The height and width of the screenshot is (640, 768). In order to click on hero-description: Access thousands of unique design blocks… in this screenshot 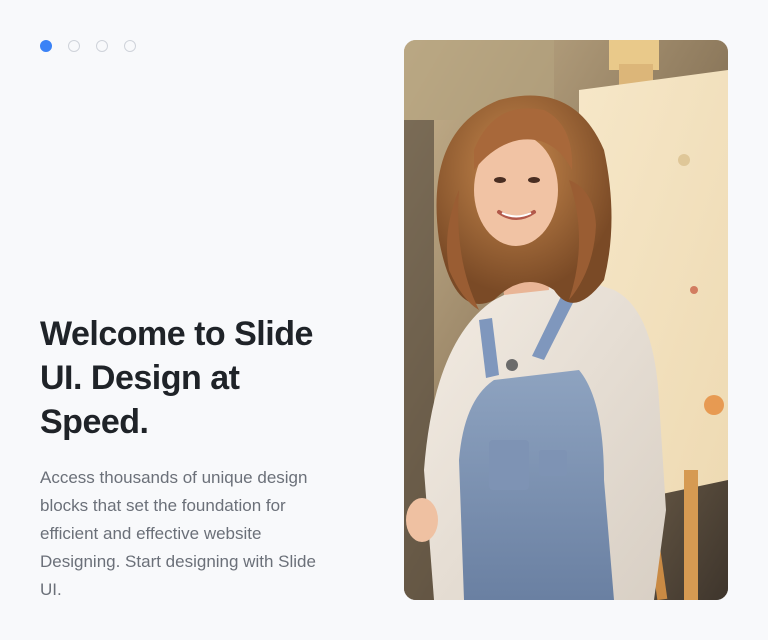, I will do `click(205, 534)`.